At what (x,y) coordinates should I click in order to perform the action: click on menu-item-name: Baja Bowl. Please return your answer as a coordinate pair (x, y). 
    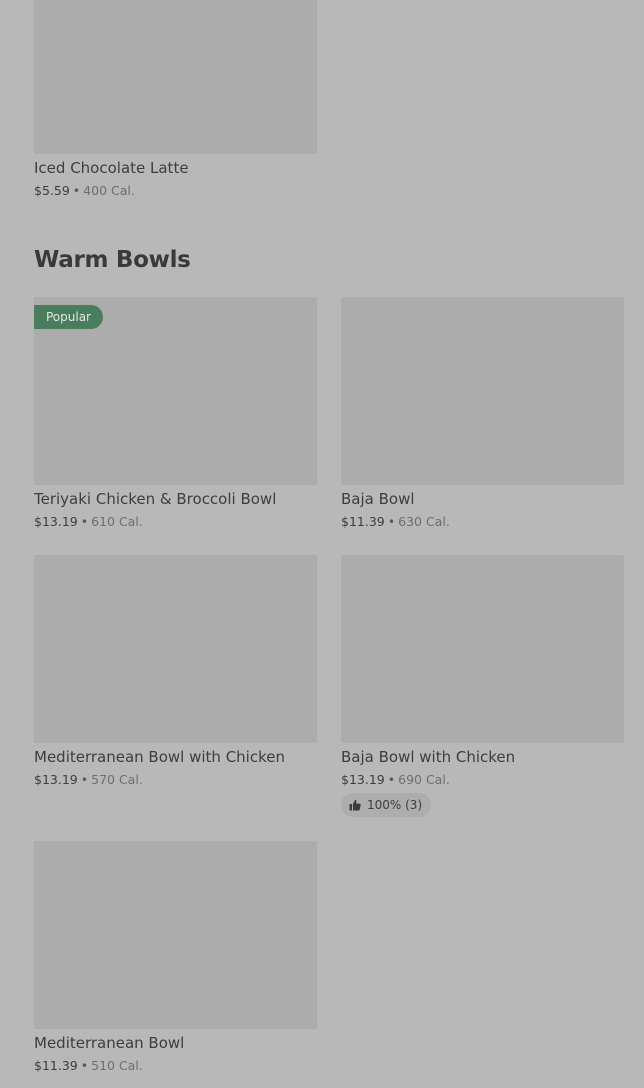
    Looking at the image, I should click on (378, 499).